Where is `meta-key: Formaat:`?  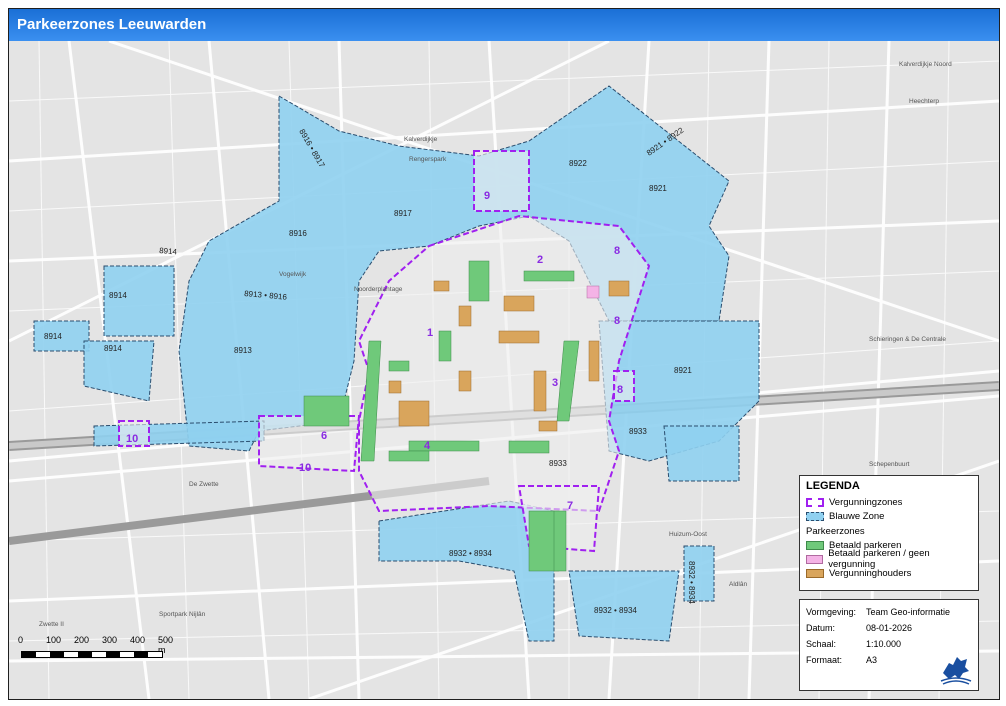
meta-key: Formaat: is located at coordinates (824, 660).